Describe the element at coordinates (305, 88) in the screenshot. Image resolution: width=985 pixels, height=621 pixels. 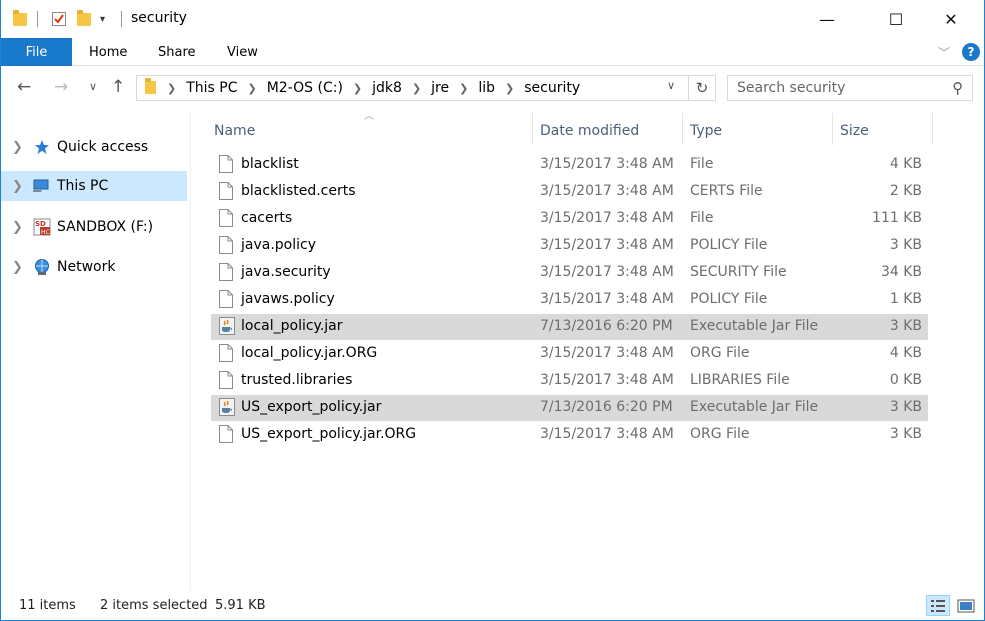
I see `breadcrumb-drive: M2-OS (C:)` at that location.